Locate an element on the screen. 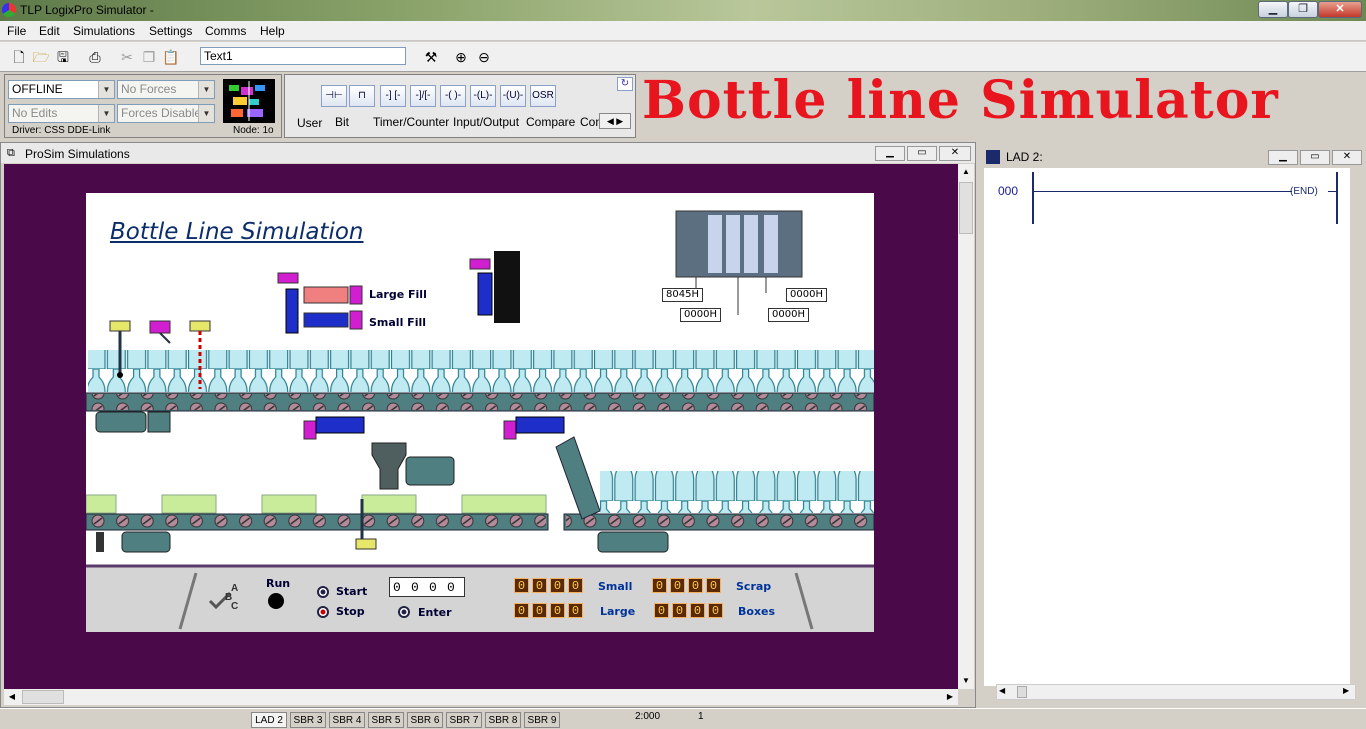 This screenshot has width=1366, height=729. vertical-scrollbar: ▲ ▼ is located at coordinates (966, 426).